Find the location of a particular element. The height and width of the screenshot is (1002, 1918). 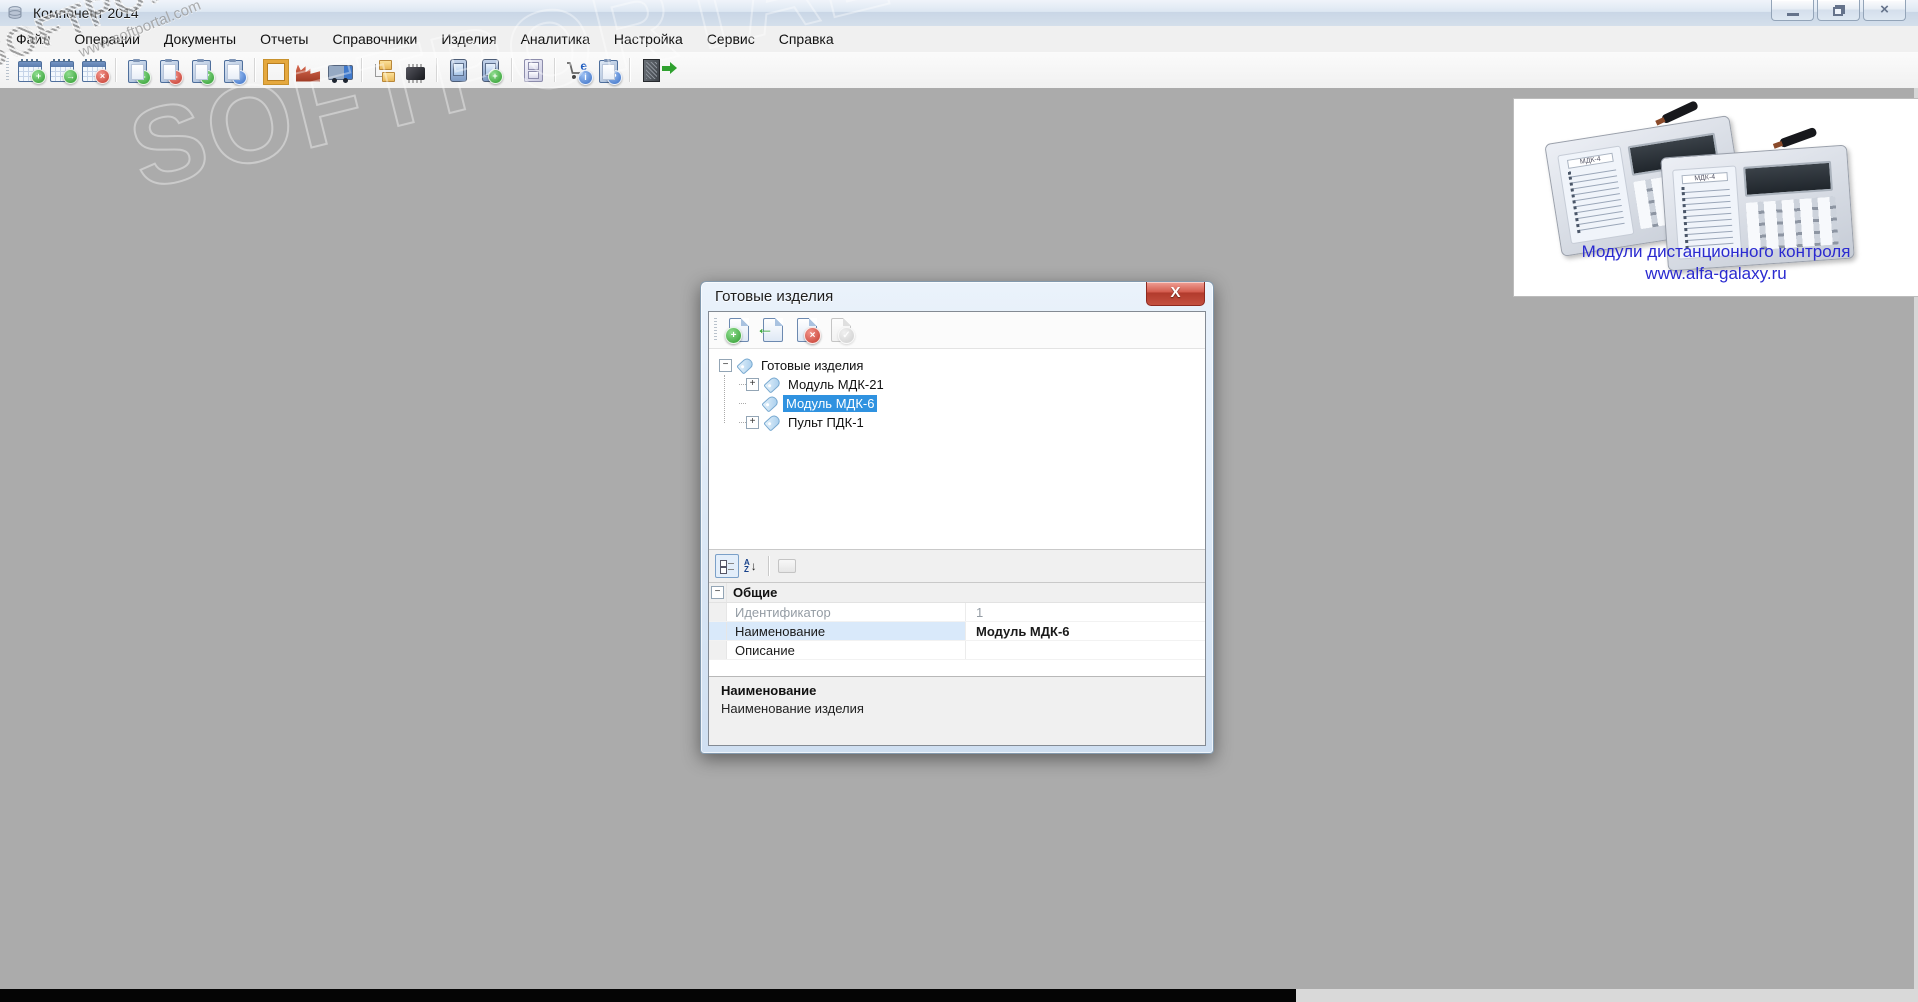

truck-button is located at coordinates (340, 70).